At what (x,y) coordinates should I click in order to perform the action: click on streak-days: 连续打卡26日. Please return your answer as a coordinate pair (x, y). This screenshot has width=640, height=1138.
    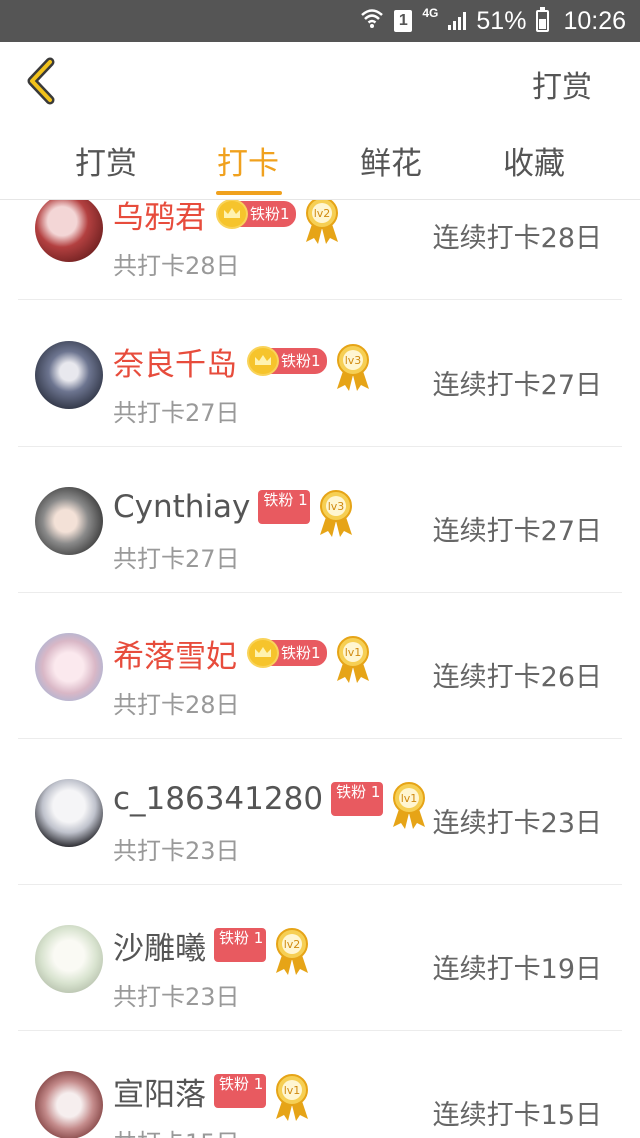
    Looking at the image, I should click on (517, 677).